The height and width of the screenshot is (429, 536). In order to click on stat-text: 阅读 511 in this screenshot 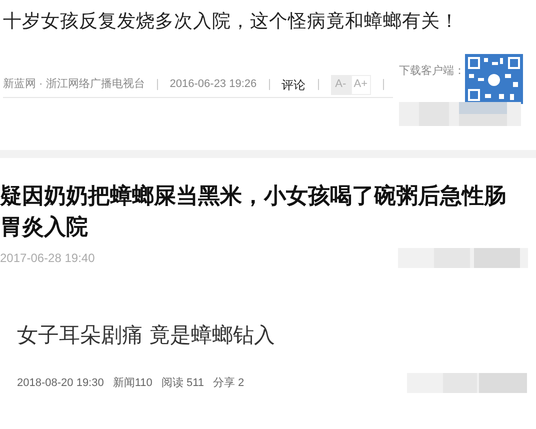, I will do `click(182, 383)`.